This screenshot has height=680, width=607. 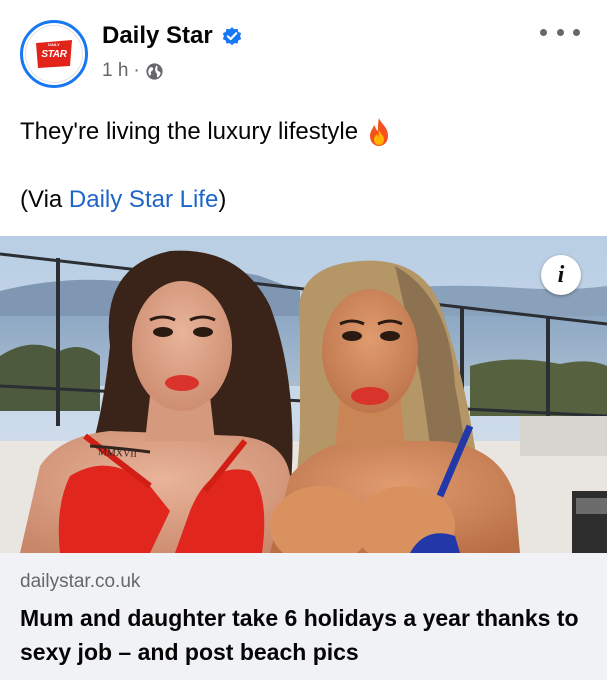 I want to click on page-name-row: Daily Star, so click(x=172, y=36).